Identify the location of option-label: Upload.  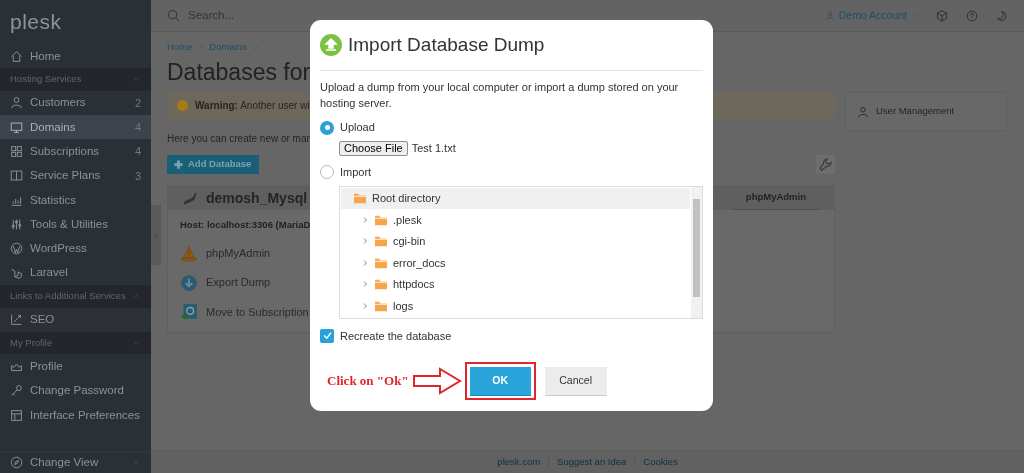
(357, 128).